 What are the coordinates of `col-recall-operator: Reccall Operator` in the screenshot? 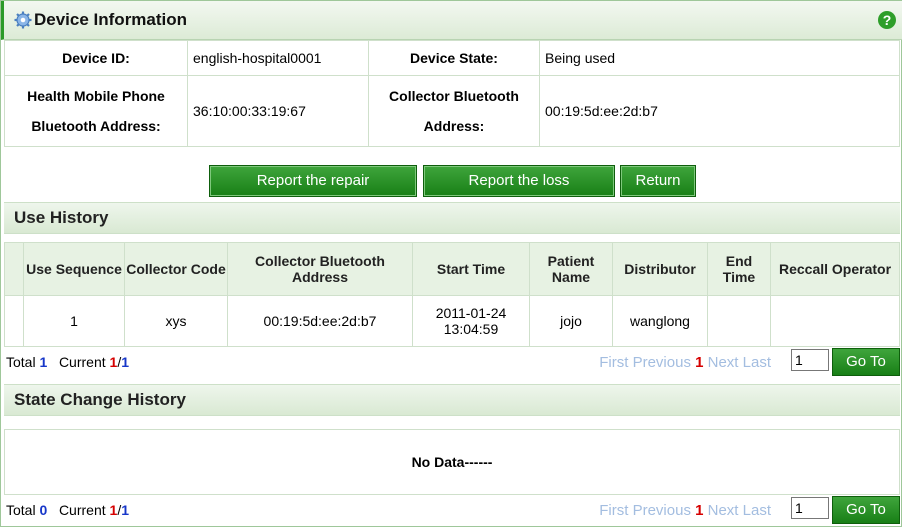 It's located at (835, 269).